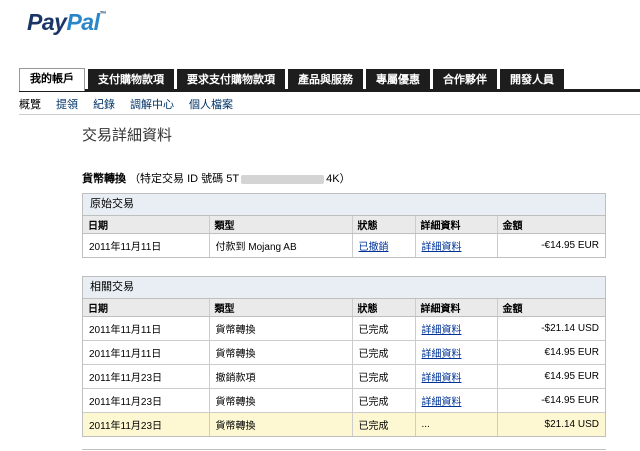  I want to click on transaction-id-prefix: （特定交易 ID 號碼 5T, so click(184, 179).